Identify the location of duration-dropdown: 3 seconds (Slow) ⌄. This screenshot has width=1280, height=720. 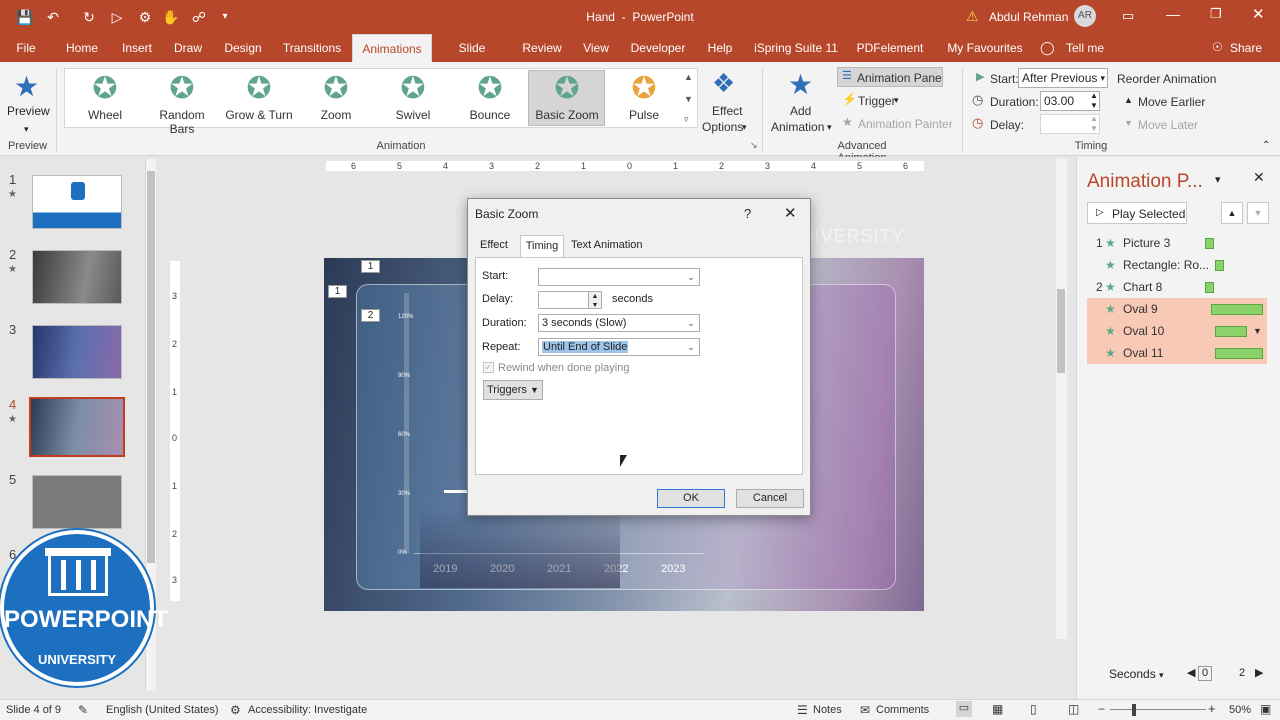
(619, 323).